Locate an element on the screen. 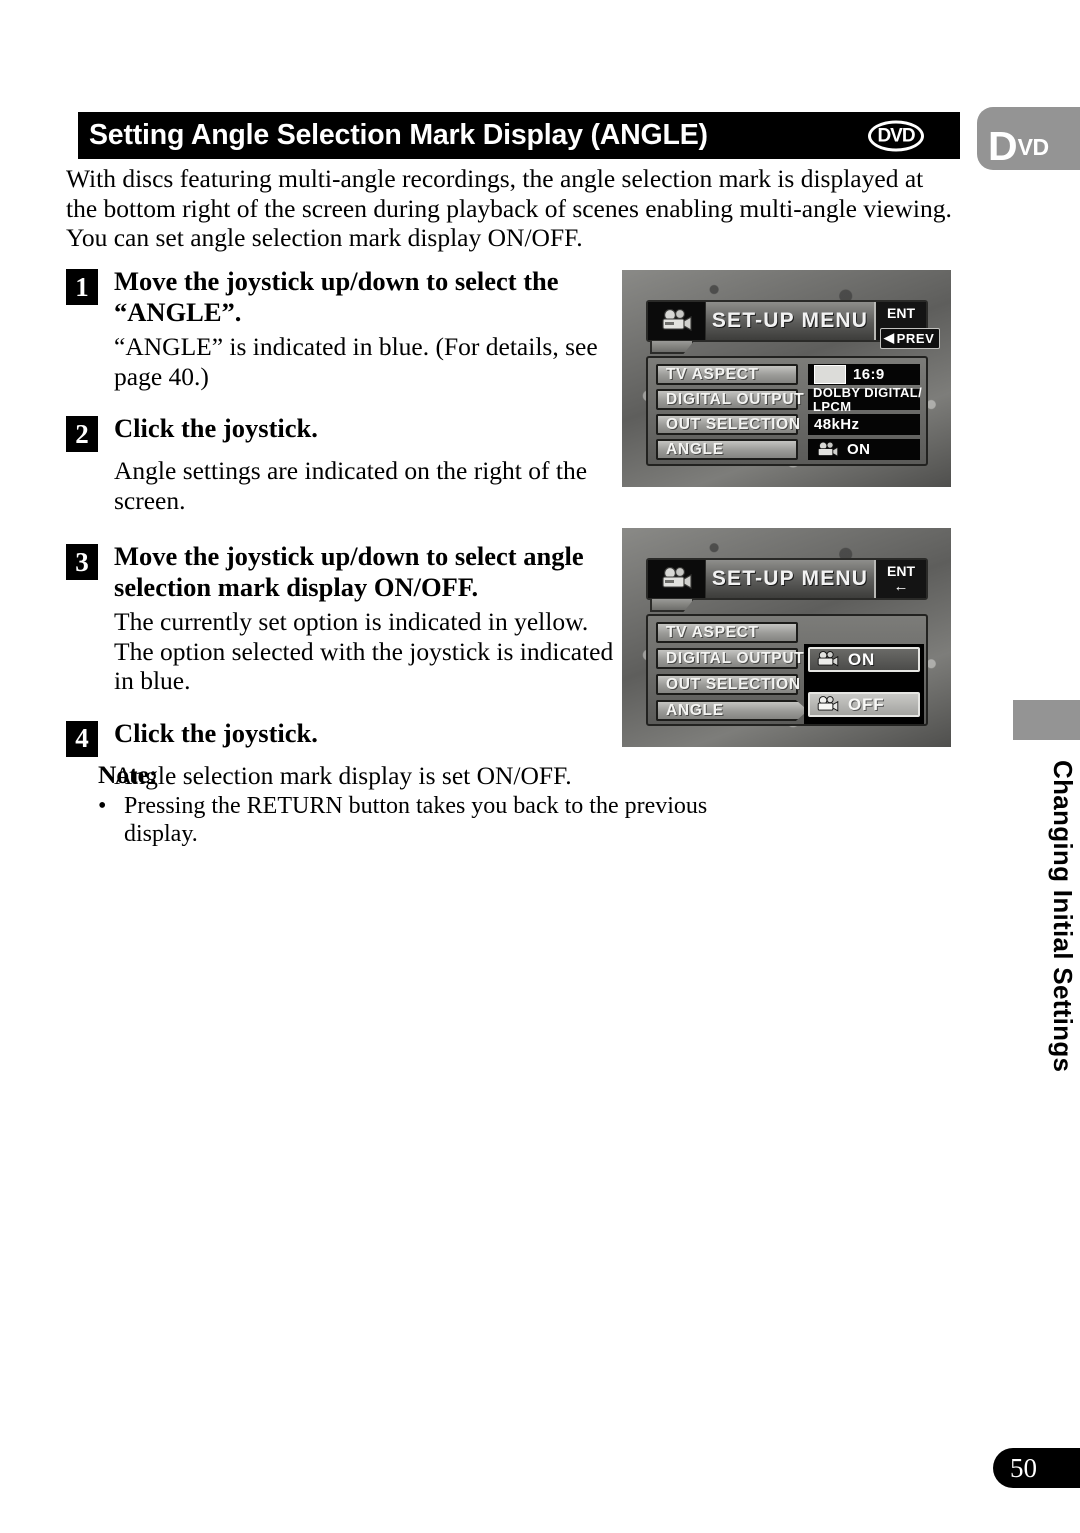  step-1-number: 1 is located at coordinates (82, 287).